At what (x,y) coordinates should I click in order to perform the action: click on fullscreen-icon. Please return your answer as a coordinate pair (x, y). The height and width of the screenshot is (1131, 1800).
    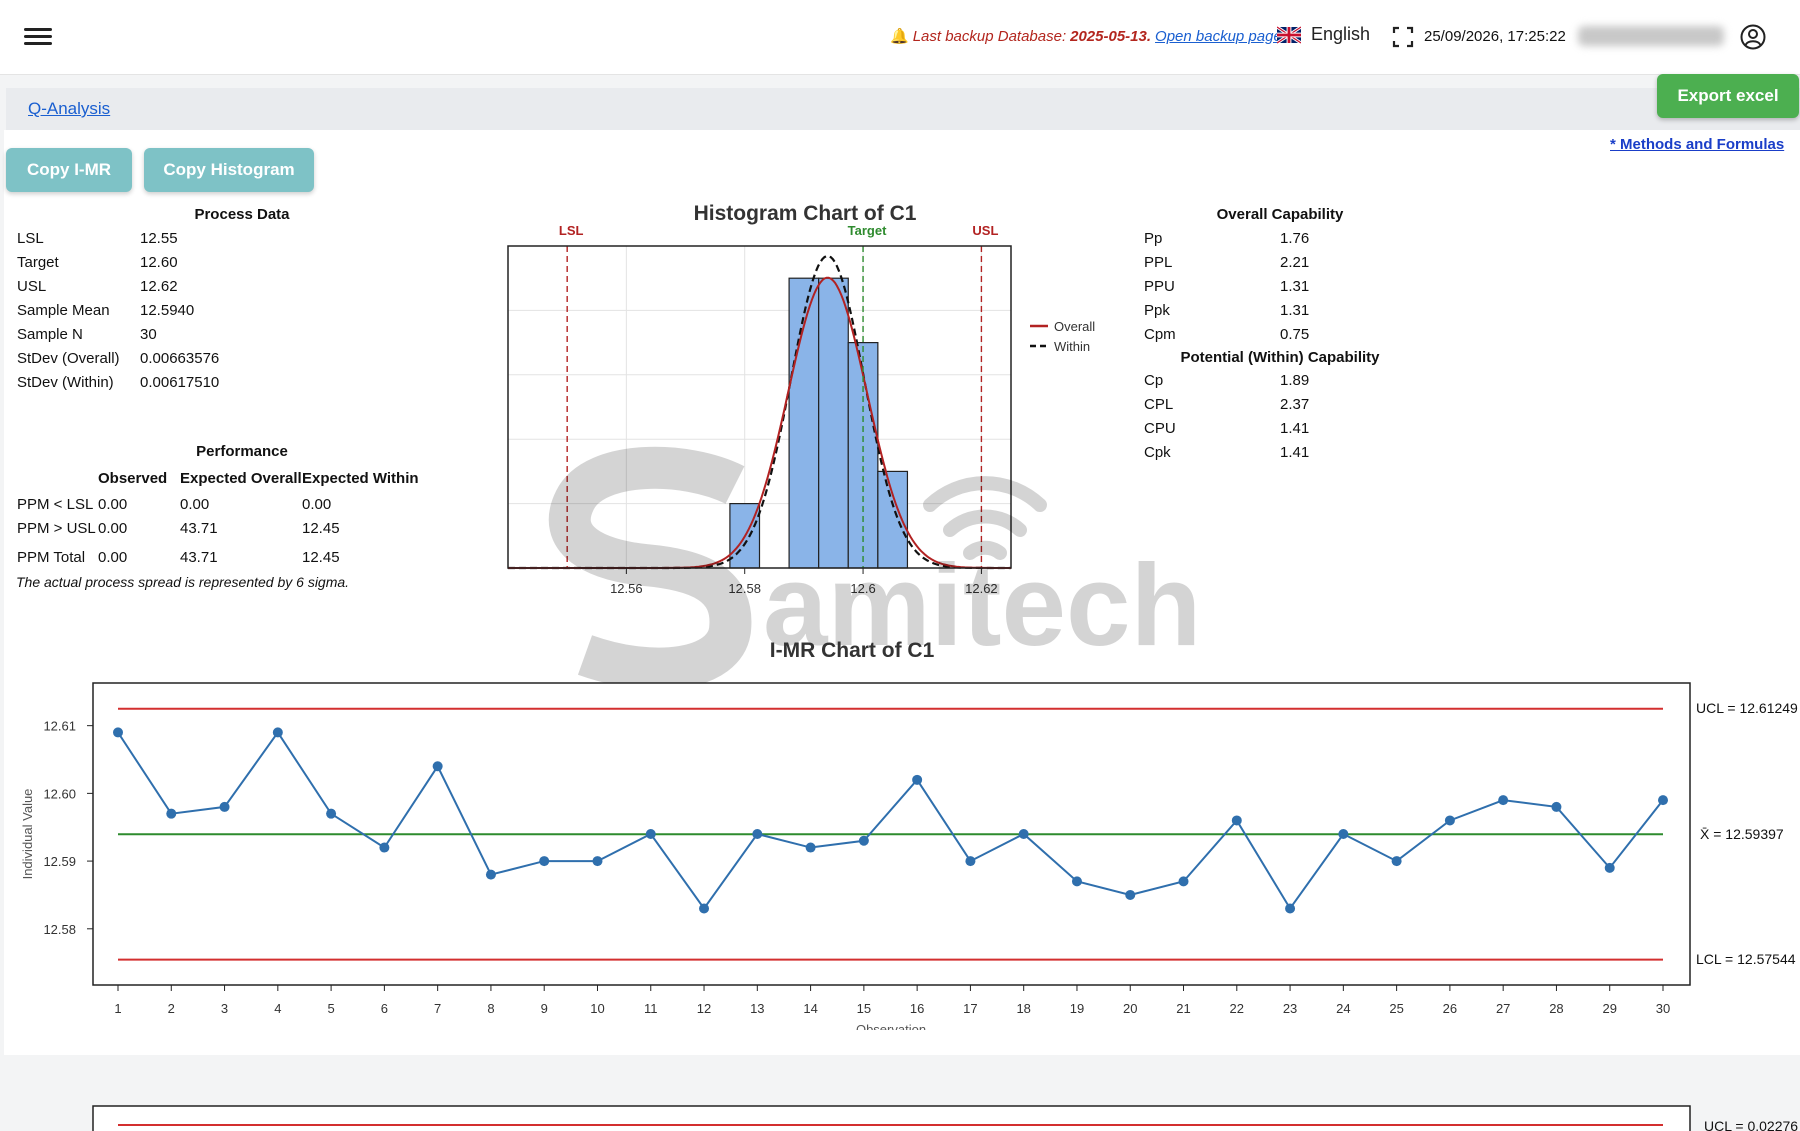
    Looking at the image, I should click on (1403, 37).